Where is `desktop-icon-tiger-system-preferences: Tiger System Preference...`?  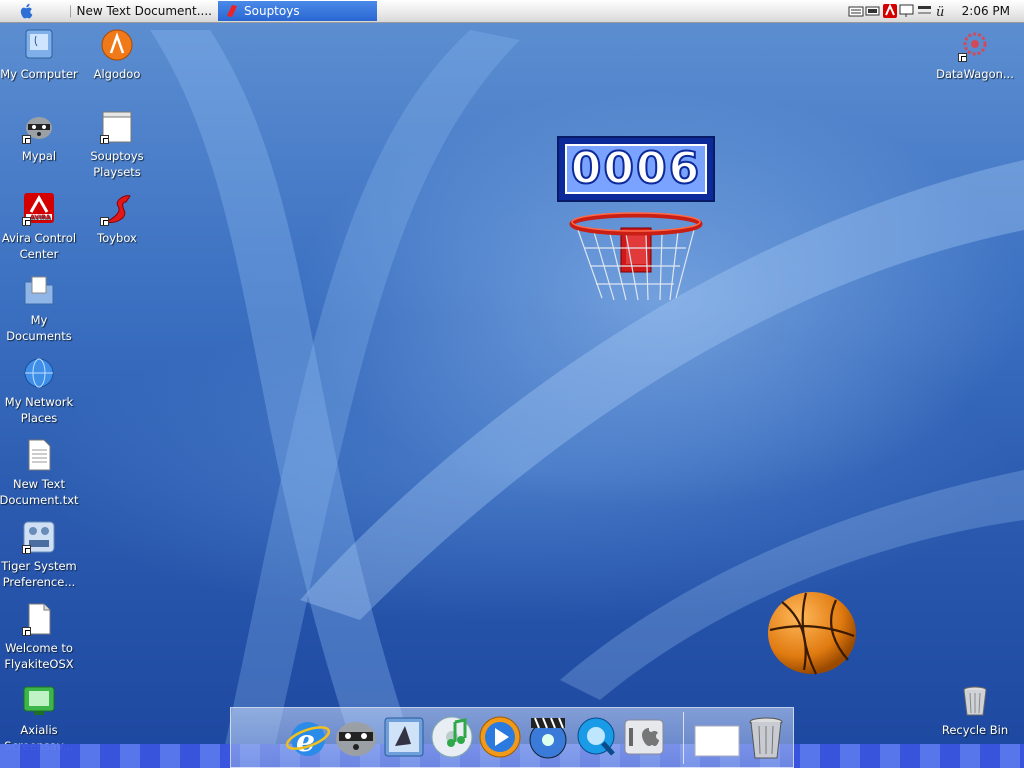 desktop-icon-tiger-system-preferences: Tiger System Preference... is located at coordinates (41, 555).